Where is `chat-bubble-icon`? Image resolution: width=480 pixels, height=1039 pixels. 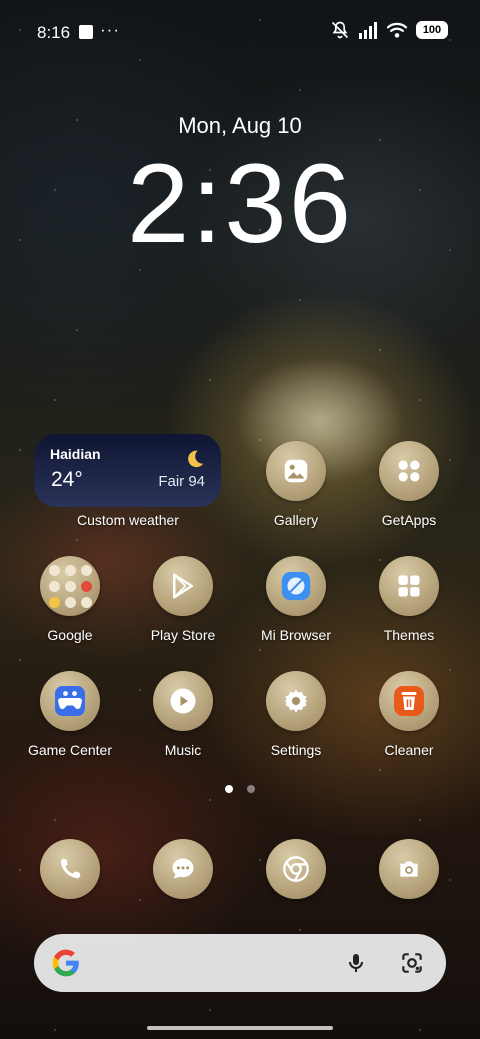 chat-bubble-icon is located at coordinates (183, 869).